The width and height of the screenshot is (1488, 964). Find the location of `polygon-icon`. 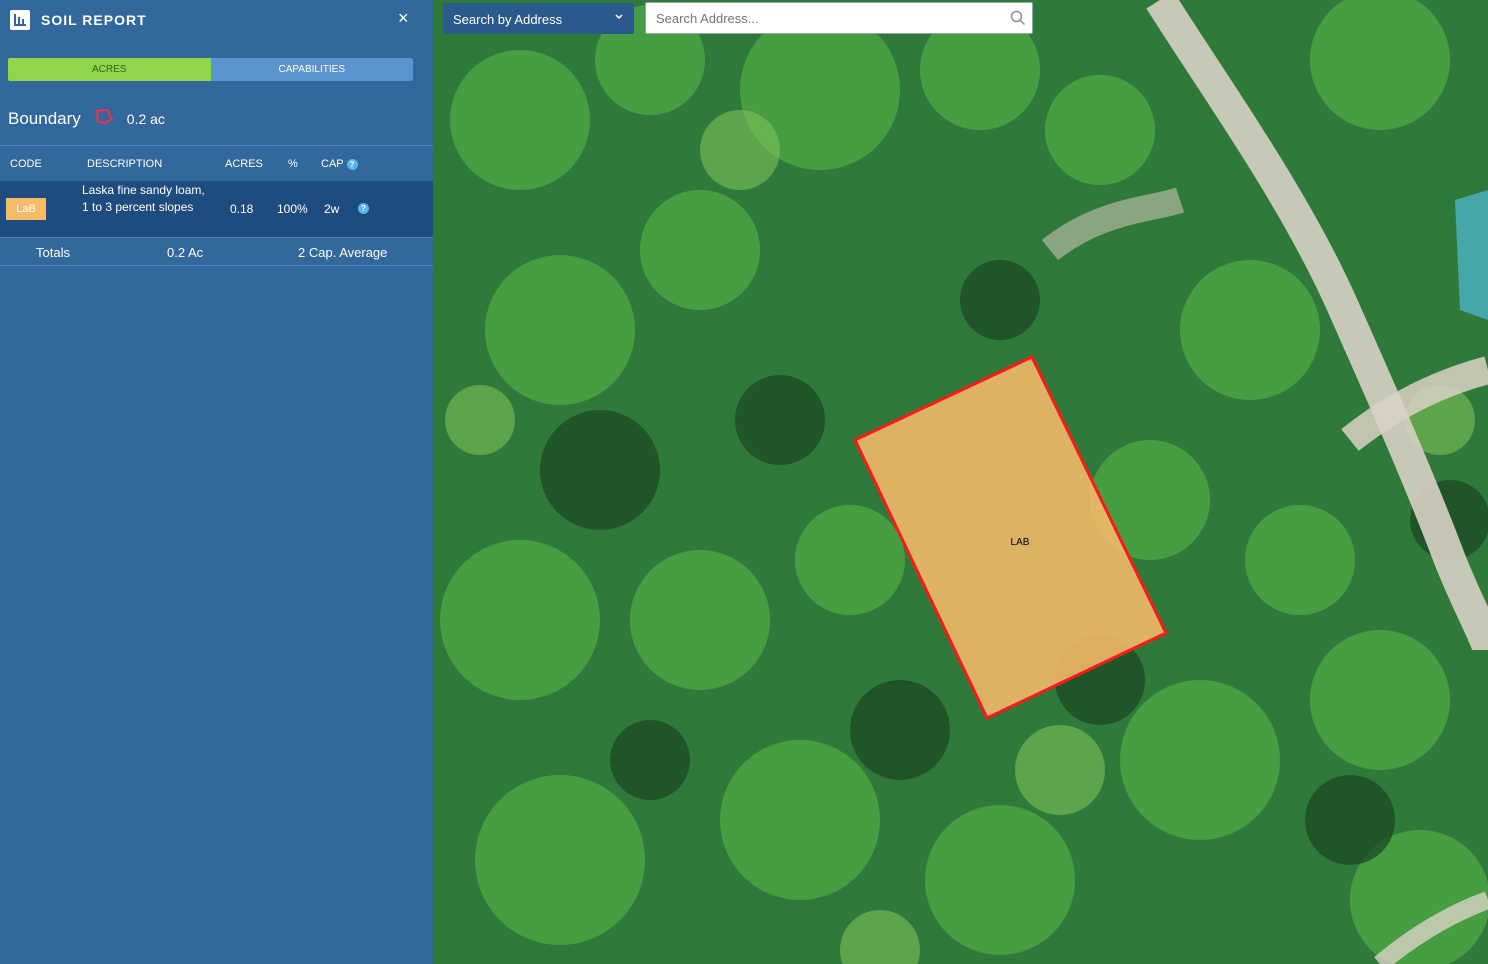

polygon-icon is located at coordinates (104, 119).